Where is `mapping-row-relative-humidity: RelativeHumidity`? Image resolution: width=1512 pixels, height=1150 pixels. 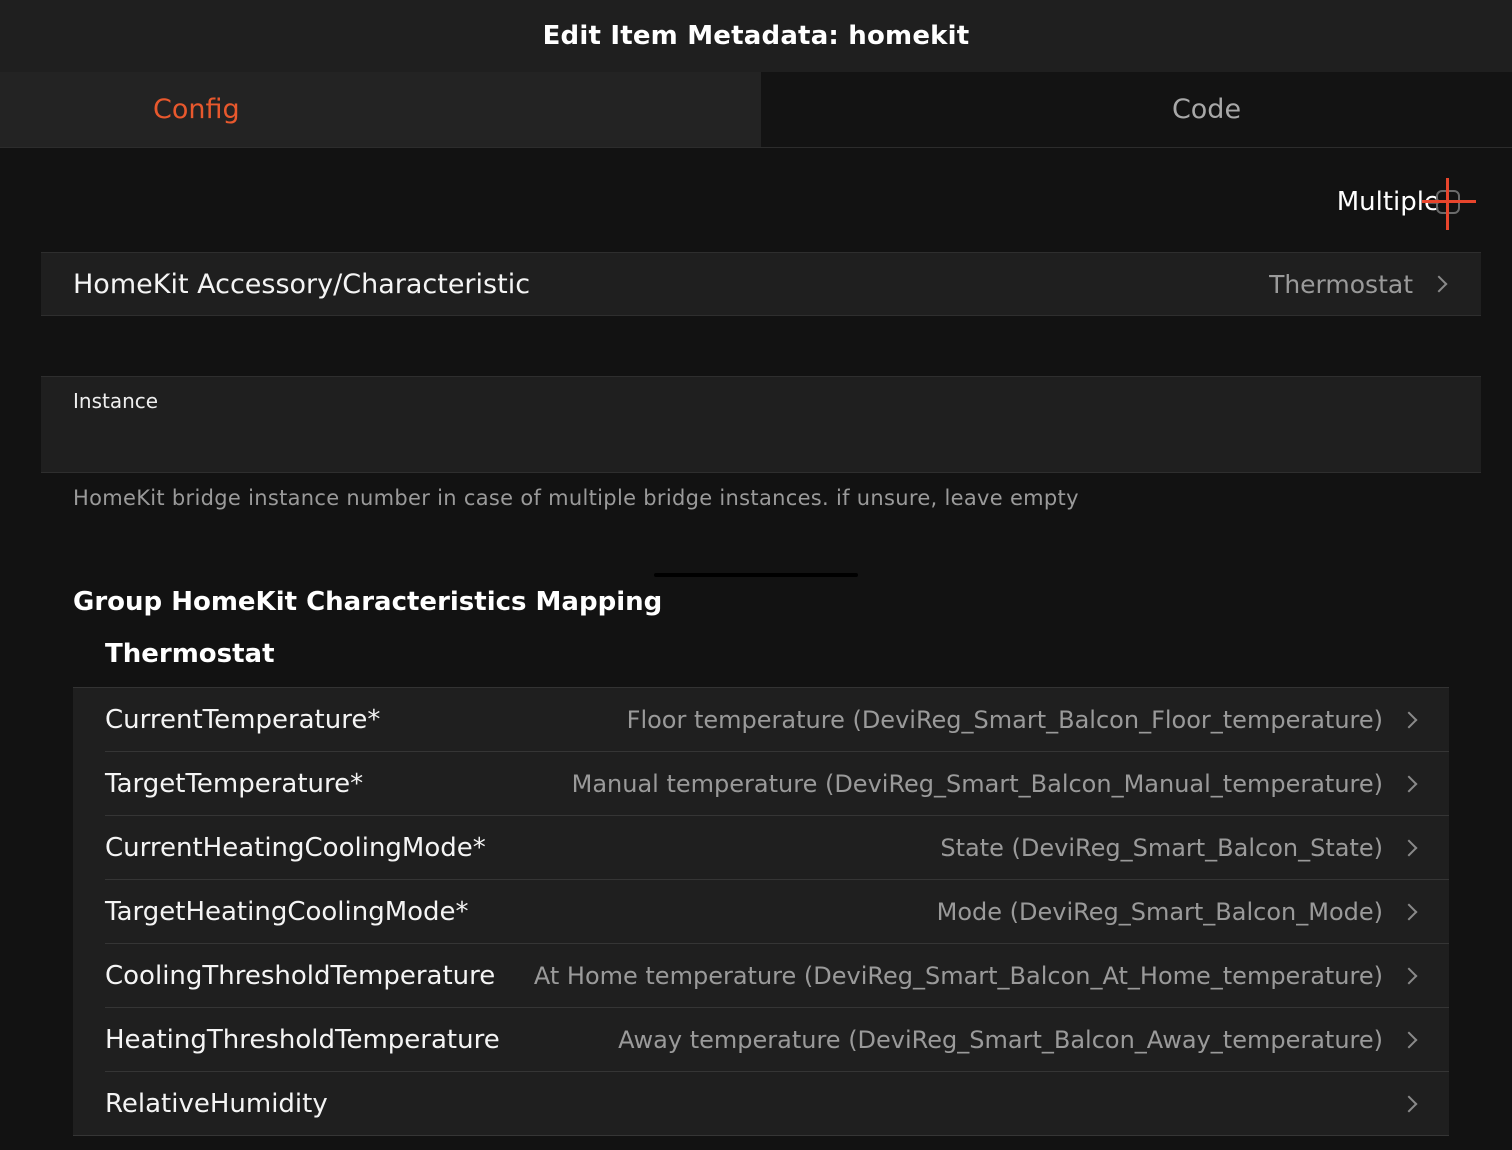 mapping-row-relative-humidity: RelativeHumidity is located at coordinates (761, 1104).